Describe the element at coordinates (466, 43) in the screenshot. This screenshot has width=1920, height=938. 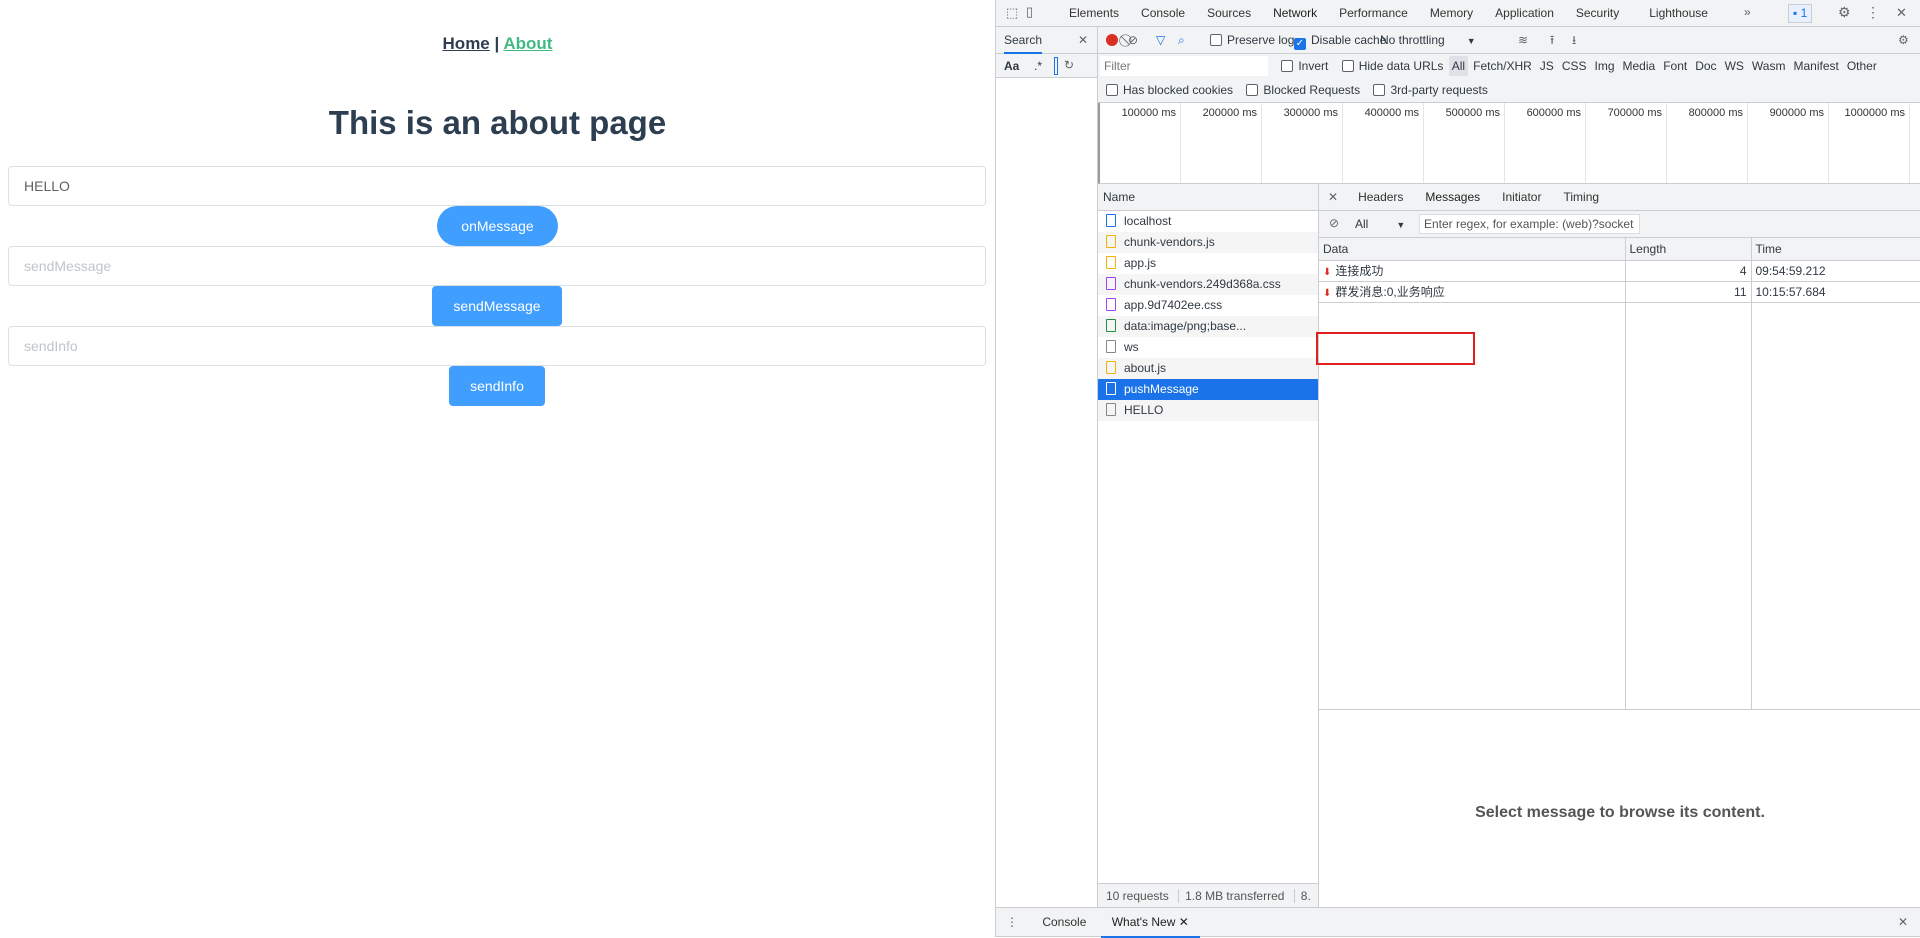
I see `home-link: Home` at that location.